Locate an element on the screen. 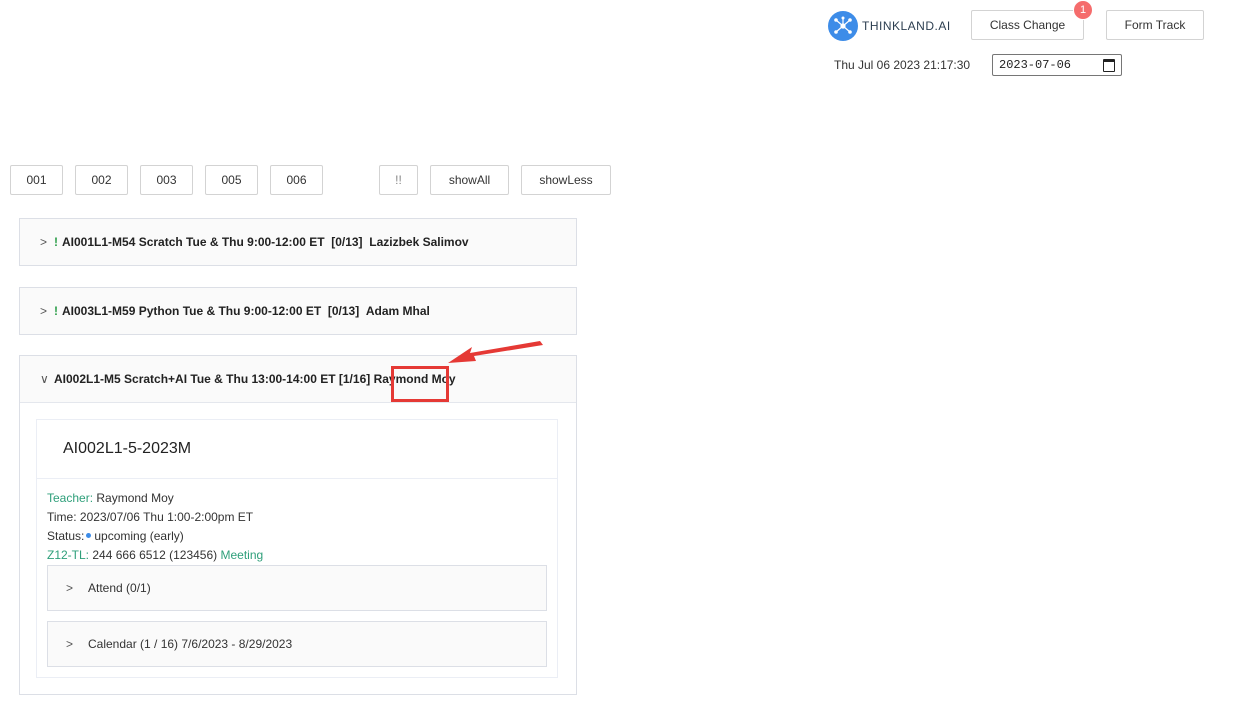  attend-label: Attend (0/1) is located at coordinates (119, 587).